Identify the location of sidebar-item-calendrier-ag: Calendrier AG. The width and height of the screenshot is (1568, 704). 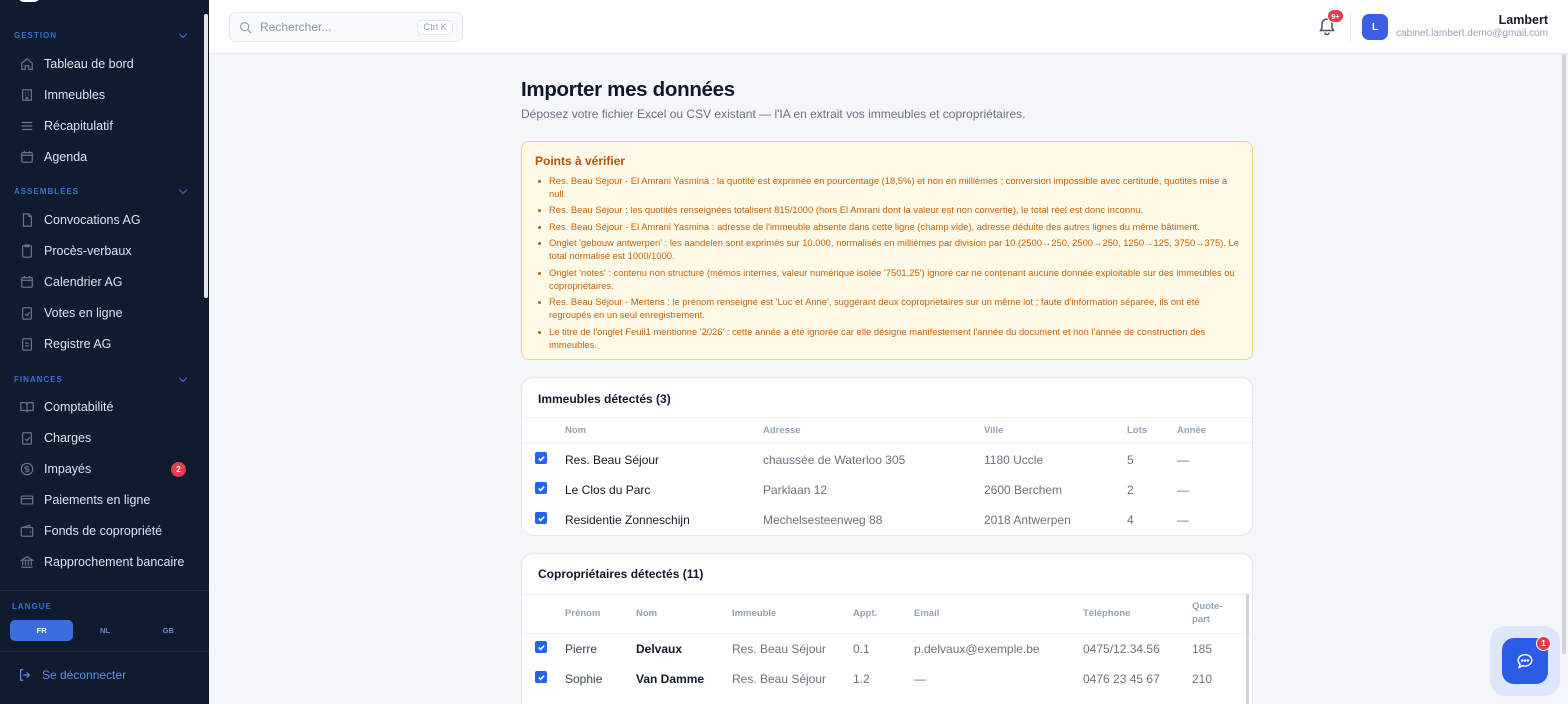
(103, 282).